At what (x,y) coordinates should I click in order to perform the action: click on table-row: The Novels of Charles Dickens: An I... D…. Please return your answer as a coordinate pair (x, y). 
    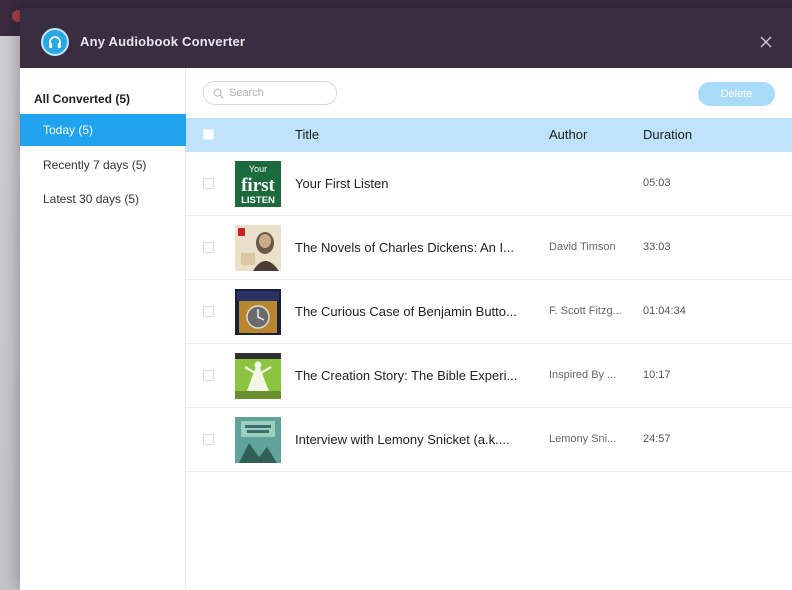
    Looking at the image, I should click on (489, 248).